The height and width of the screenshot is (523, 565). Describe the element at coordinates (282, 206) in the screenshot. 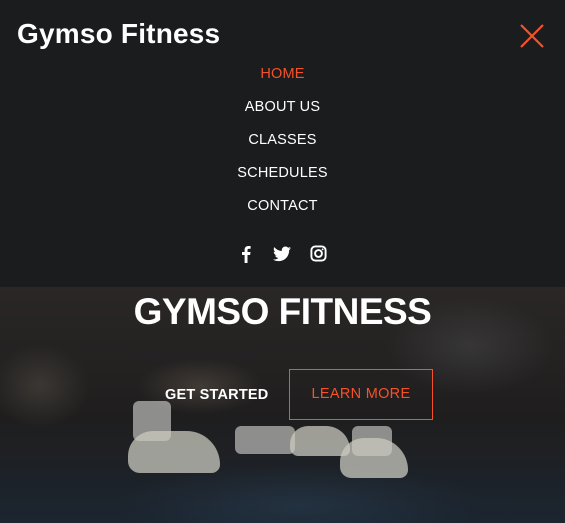

I see `menu-link-contact: CONTACT` at that location.